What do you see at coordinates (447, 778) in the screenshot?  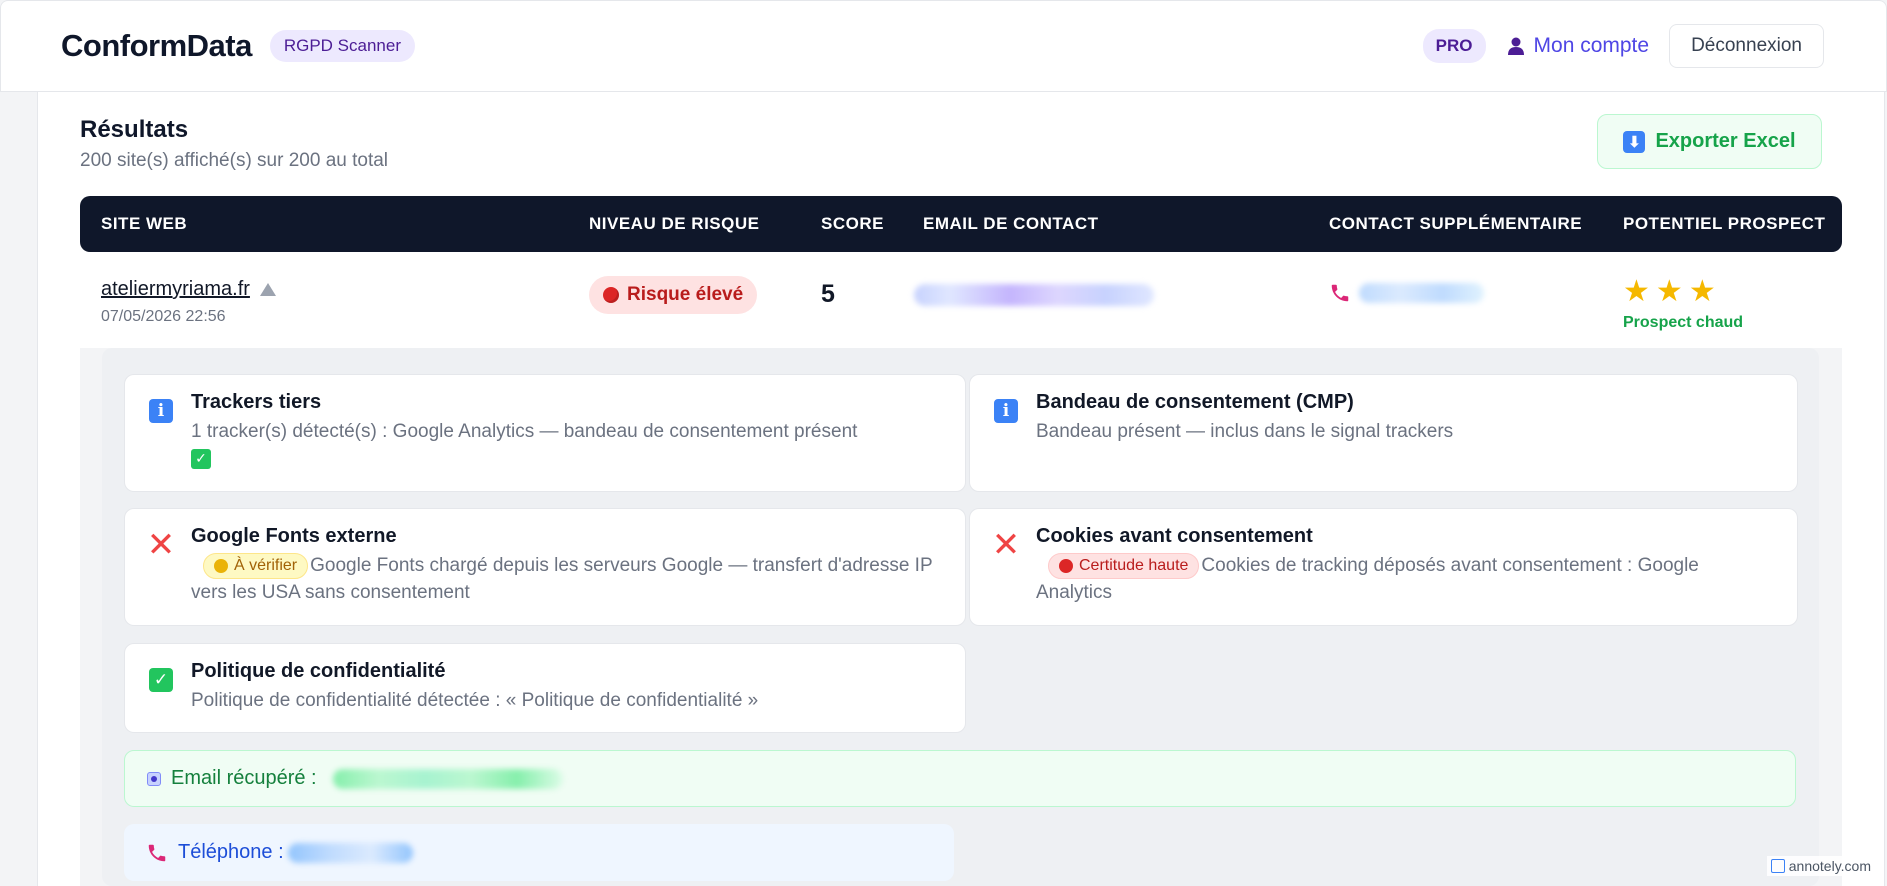 I see `email-redacted` at bounding box center [447, 778].